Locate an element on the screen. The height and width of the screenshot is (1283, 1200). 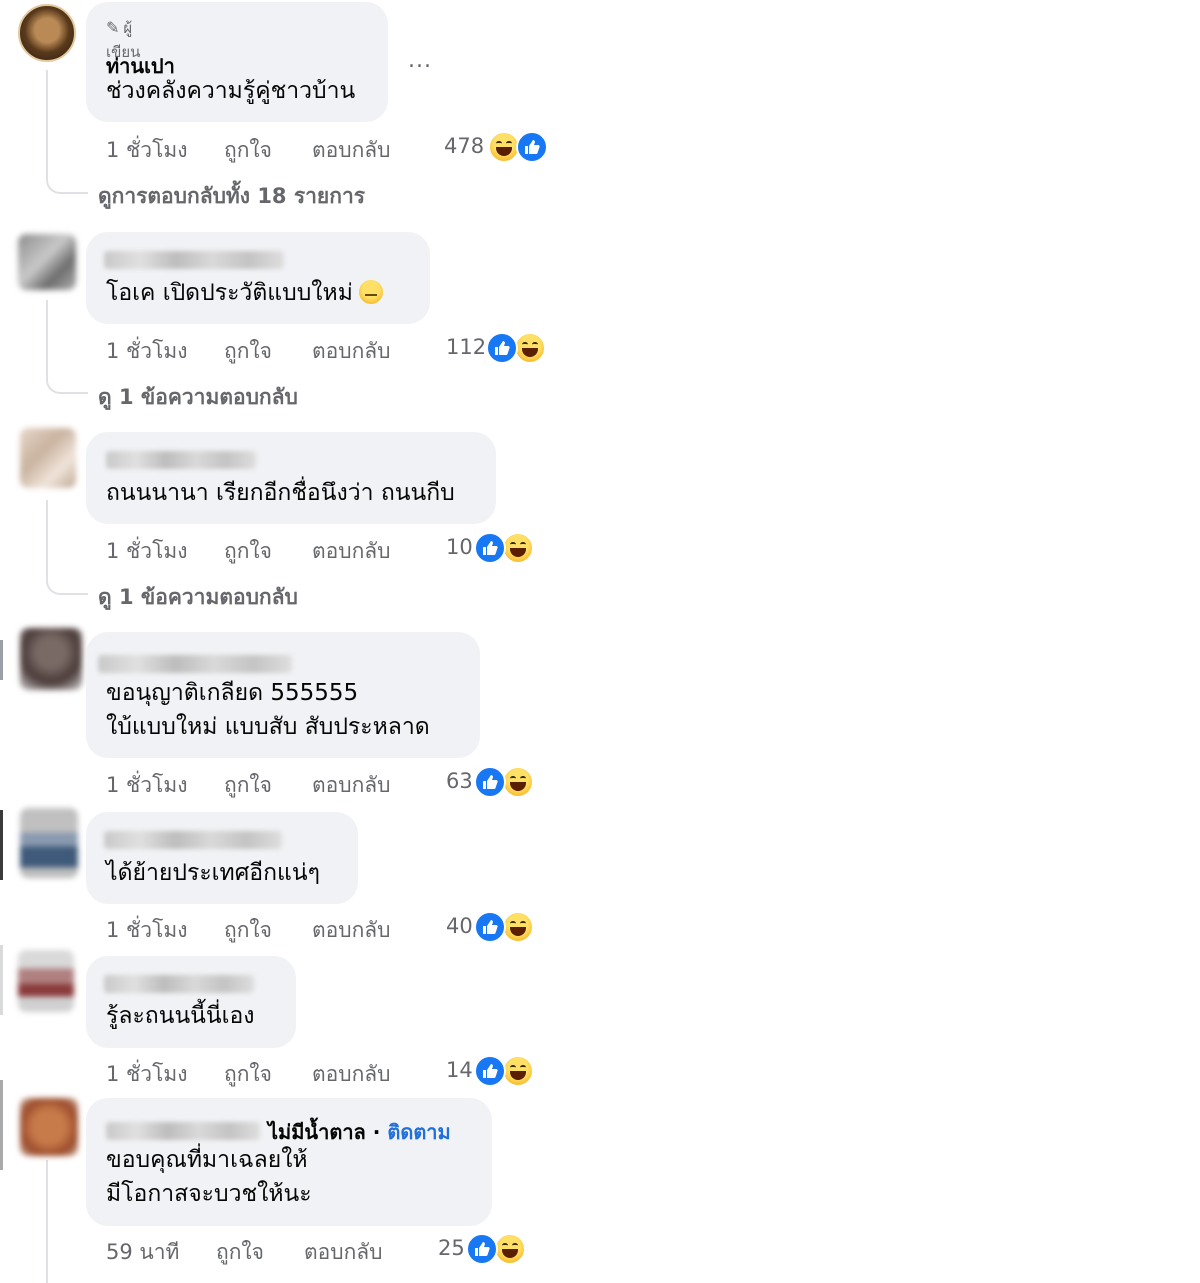
comment-text: ถนนนานา เรียกอีกชื่อนึงว่า ถนนกีบ is located at coordinates (280, 493).